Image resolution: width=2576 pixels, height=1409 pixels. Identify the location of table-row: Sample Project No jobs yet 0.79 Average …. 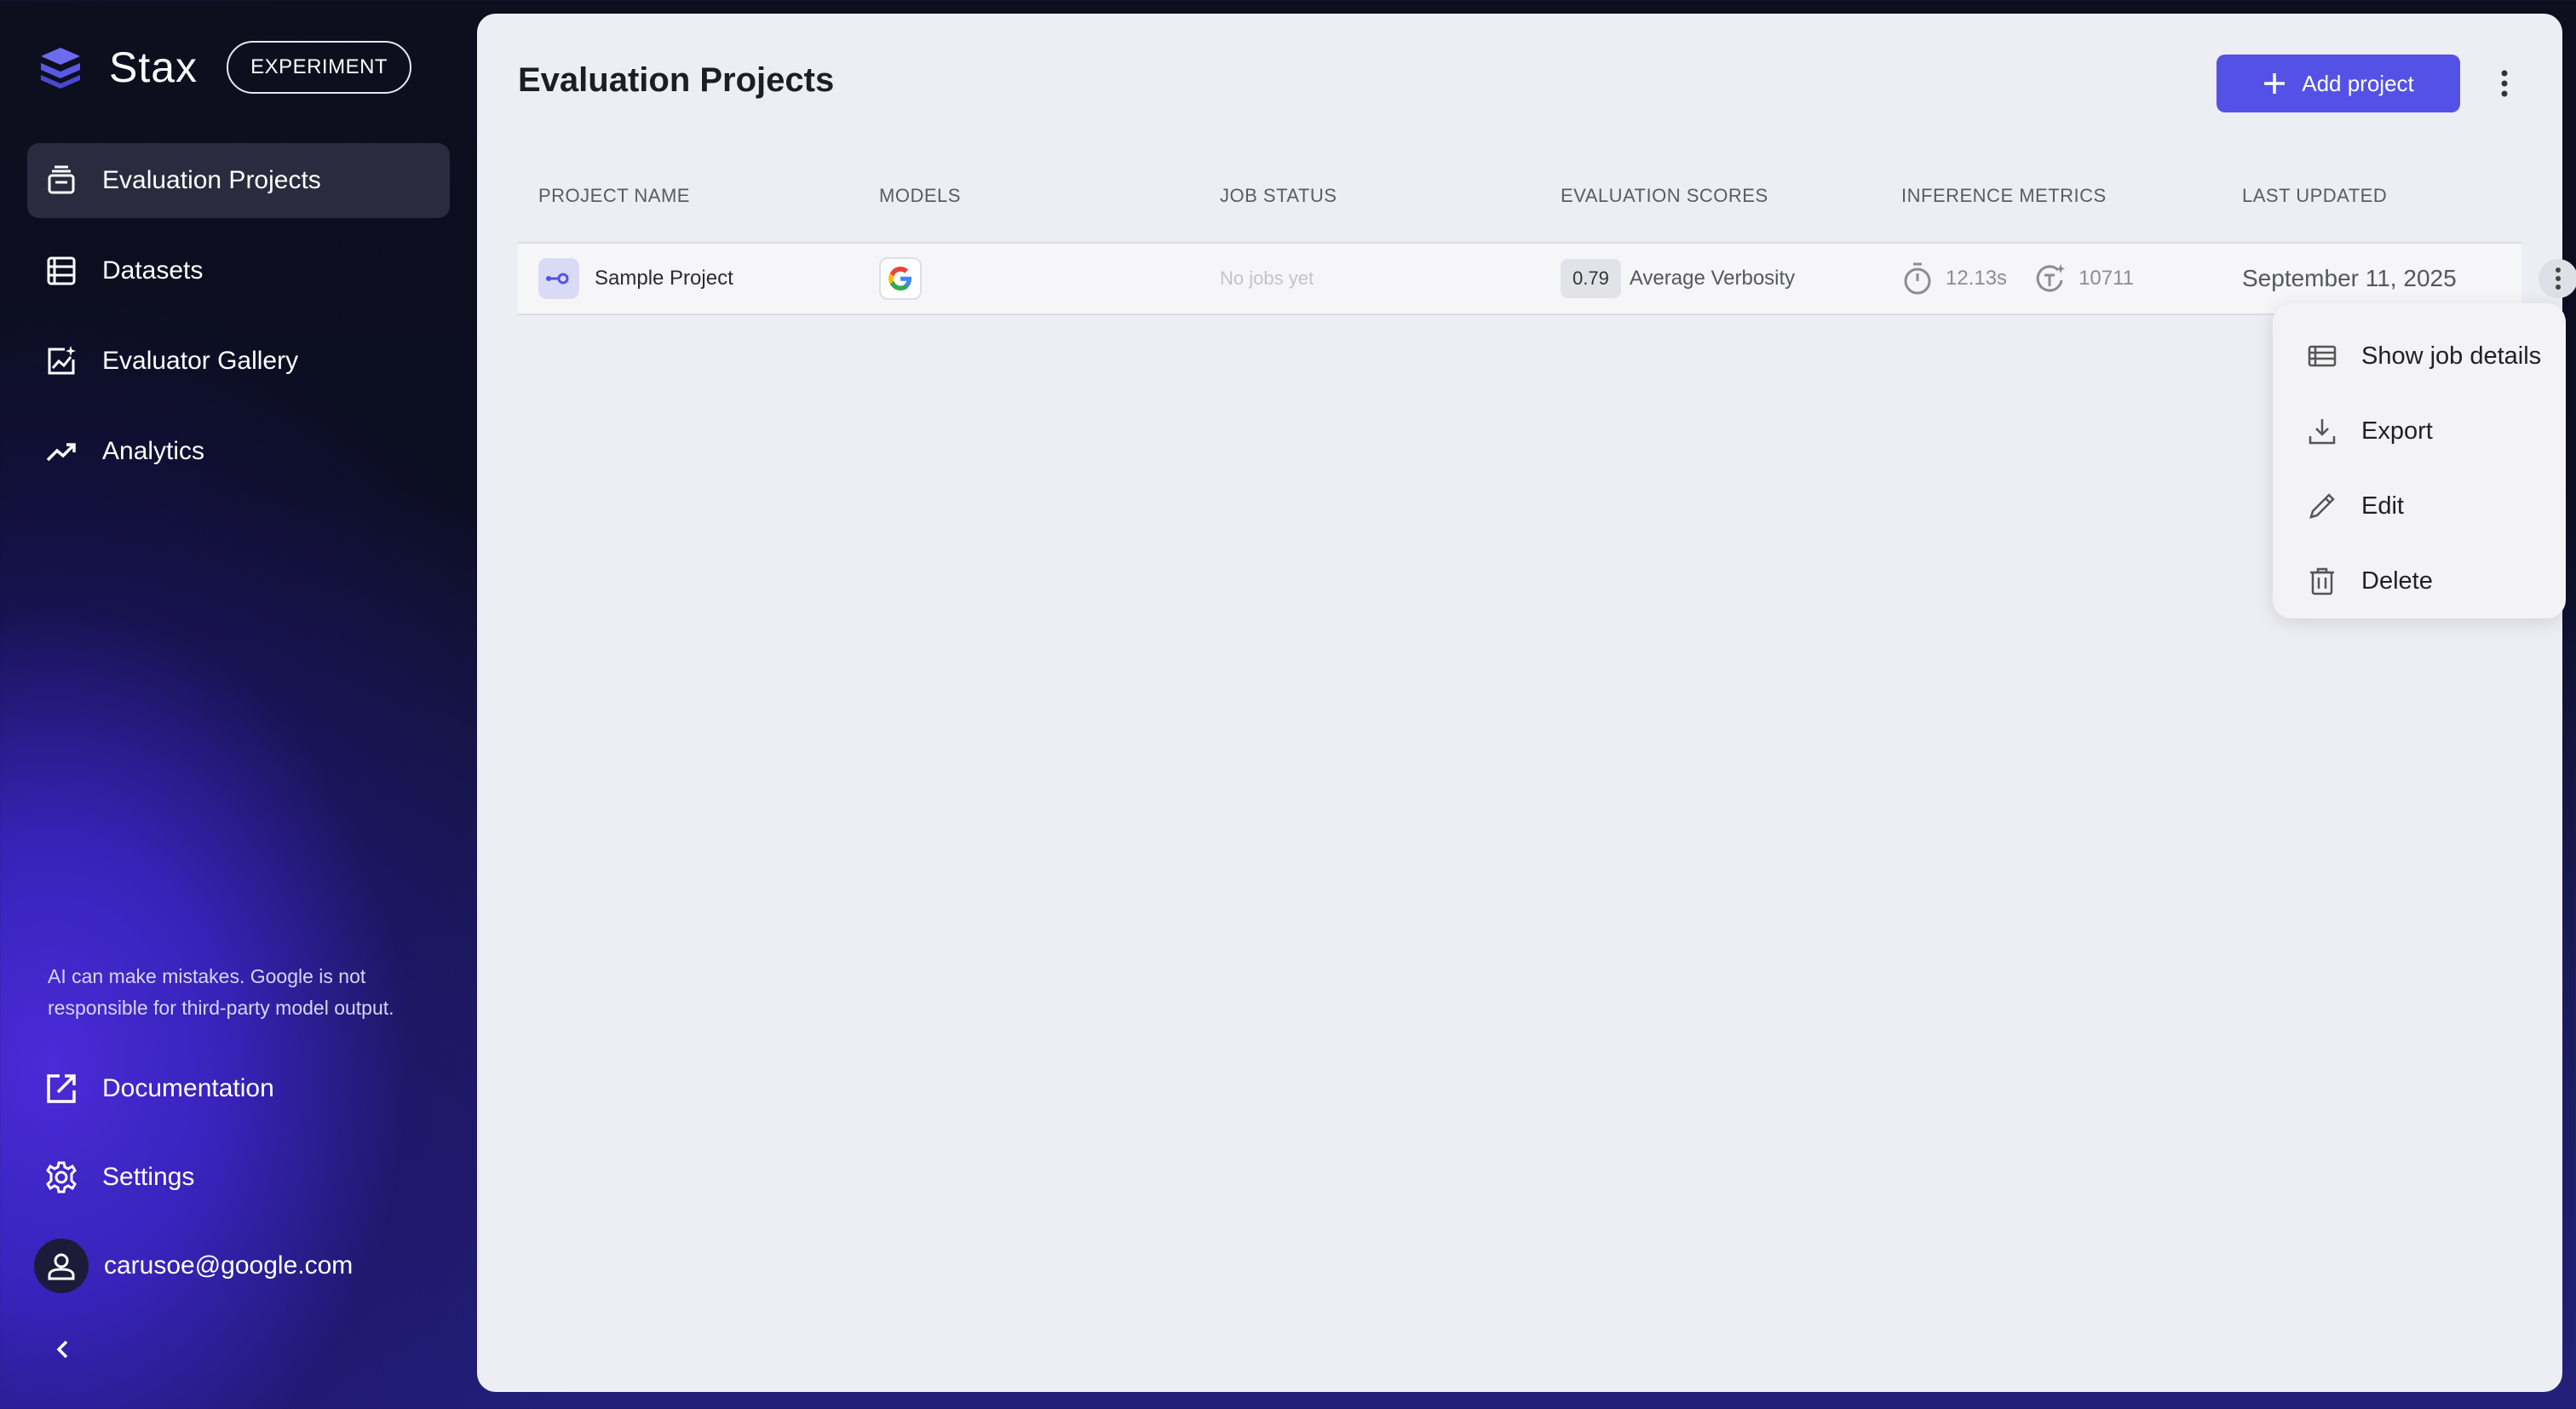
(1547, 279).